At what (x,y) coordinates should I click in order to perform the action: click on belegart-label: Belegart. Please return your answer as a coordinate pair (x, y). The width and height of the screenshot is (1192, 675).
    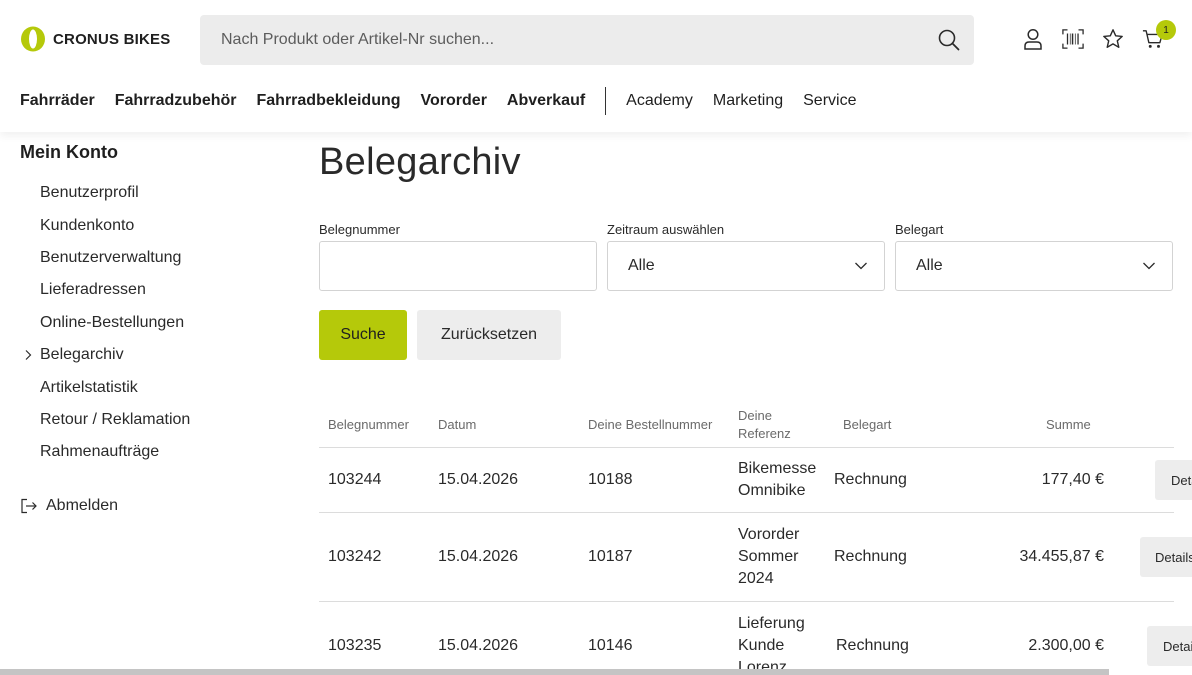
    Looking at the image, I should click on (919, 229).